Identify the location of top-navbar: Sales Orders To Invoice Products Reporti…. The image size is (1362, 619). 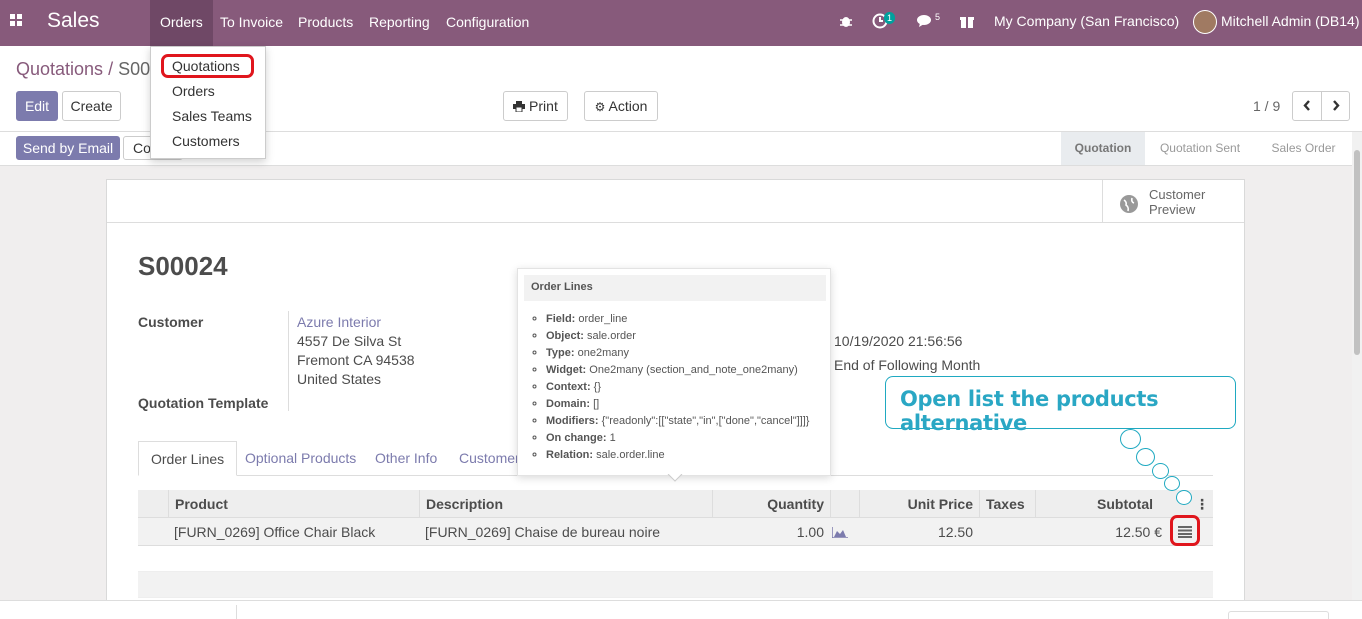
(681, 23).